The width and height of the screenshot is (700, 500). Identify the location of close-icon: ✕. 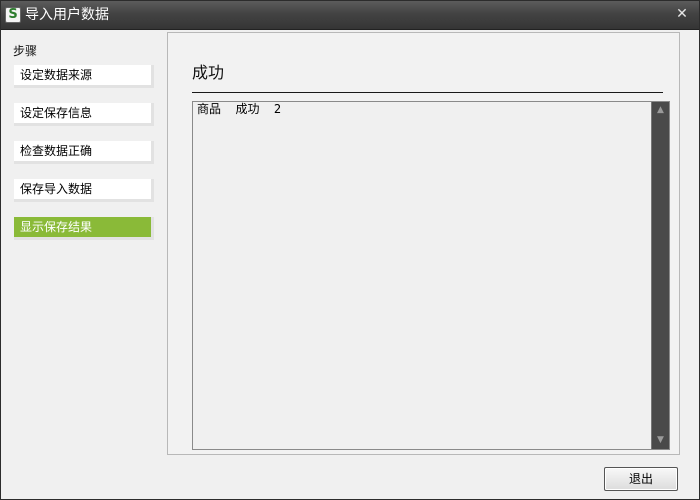
(682, 14).